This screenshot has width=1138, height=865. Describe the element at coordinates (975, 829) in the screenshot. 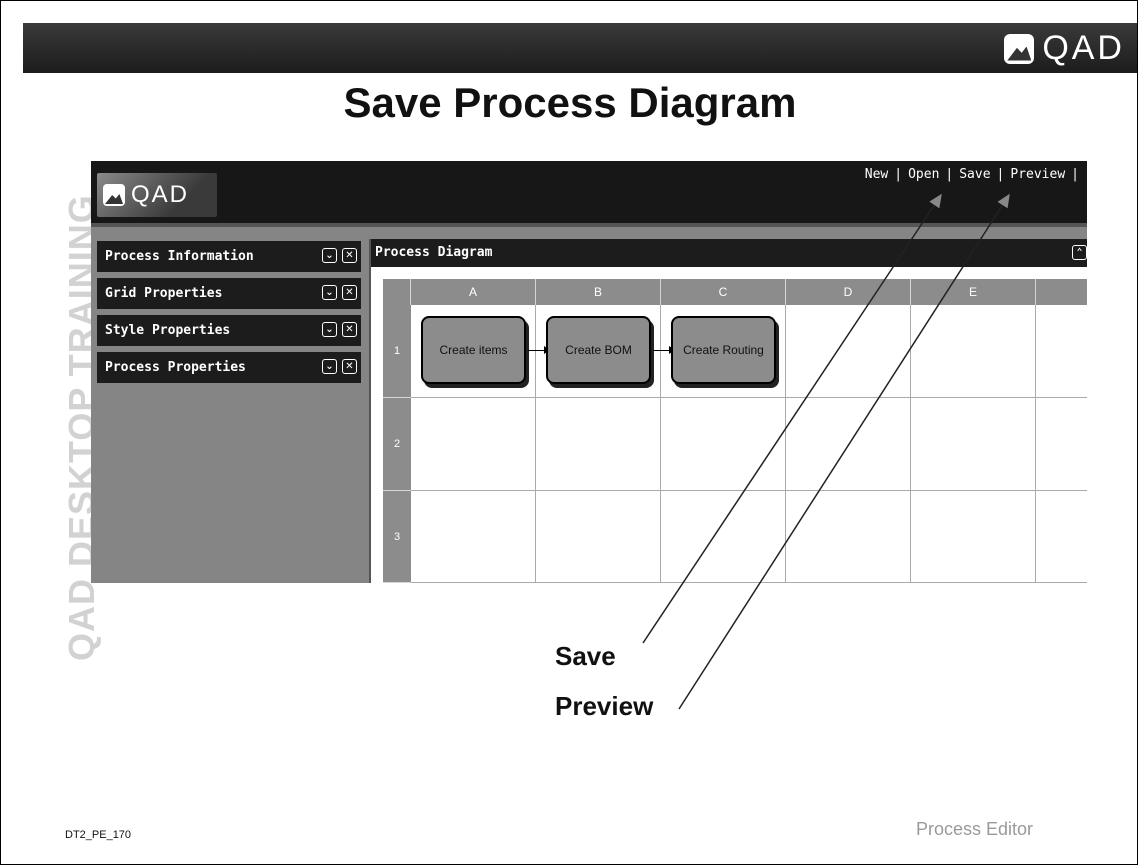

I see `footer-section-name: Process Editor` at that location.